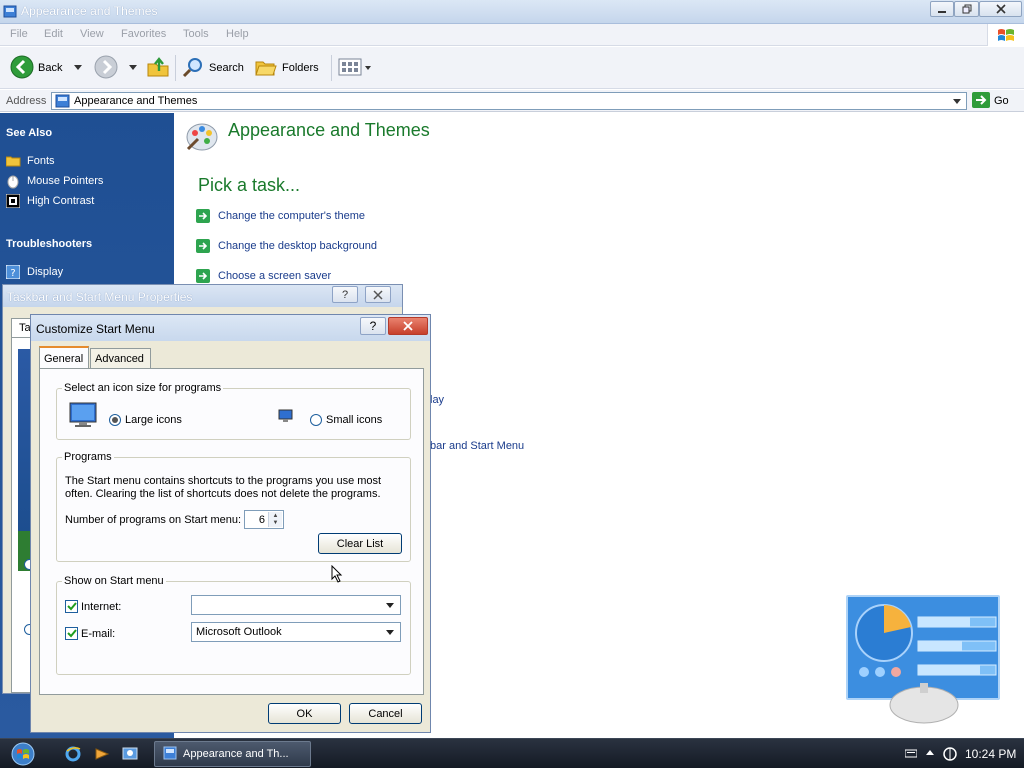 The width and height of the screenshot is (1024, 768). I want to click on task-choose-screensaver: Choose a screen saver, so click(263, 276).